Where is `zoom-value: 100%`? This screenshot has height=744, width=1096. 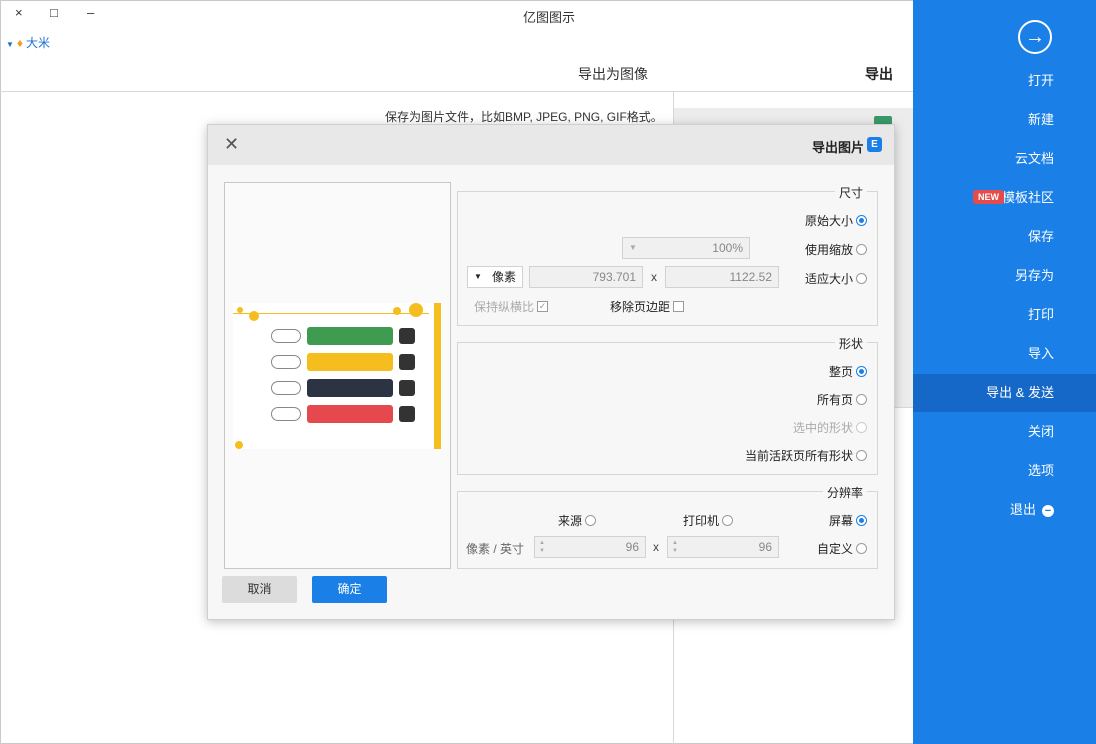 zoom-value: 100% is located at coordinates (727, 248).